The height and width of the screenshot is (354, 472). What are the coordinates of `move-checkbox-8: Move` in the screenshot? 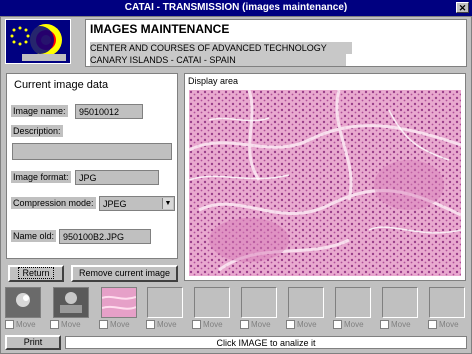 It's located at (348, 325).